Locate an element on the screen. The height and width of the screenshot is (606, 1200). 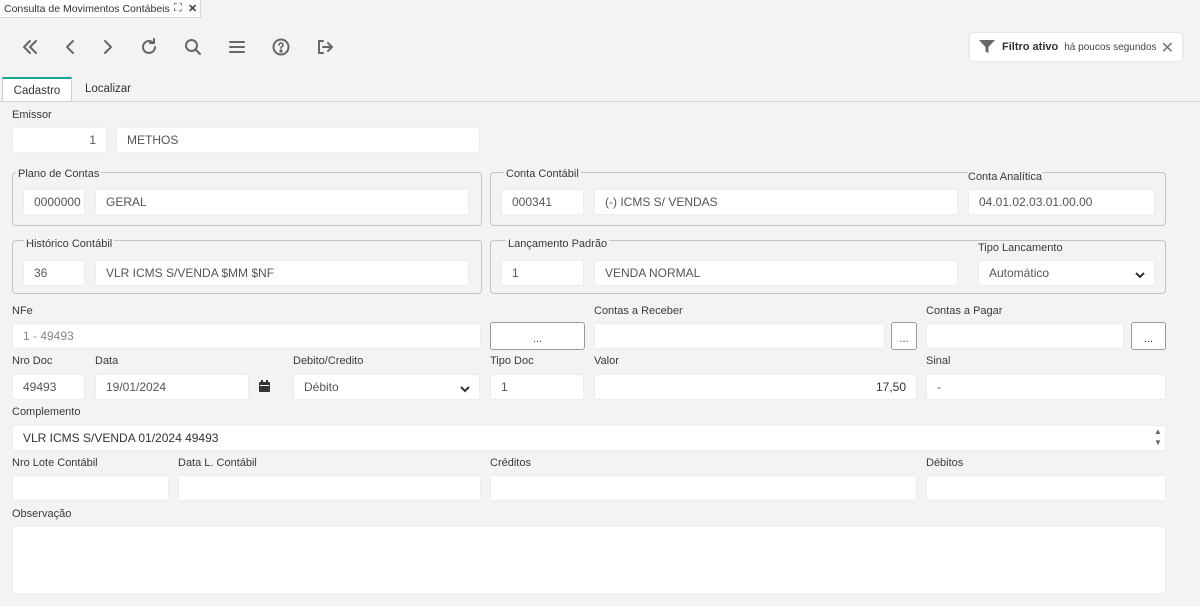
debito-credito-label: Debito/Credito is located at coordinates (328, 361).